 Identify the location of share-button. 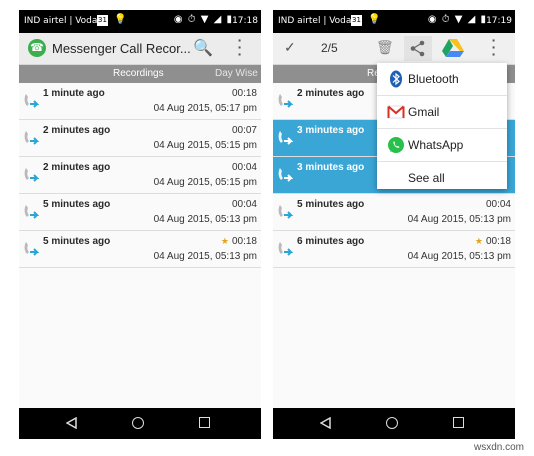
(418, 48).